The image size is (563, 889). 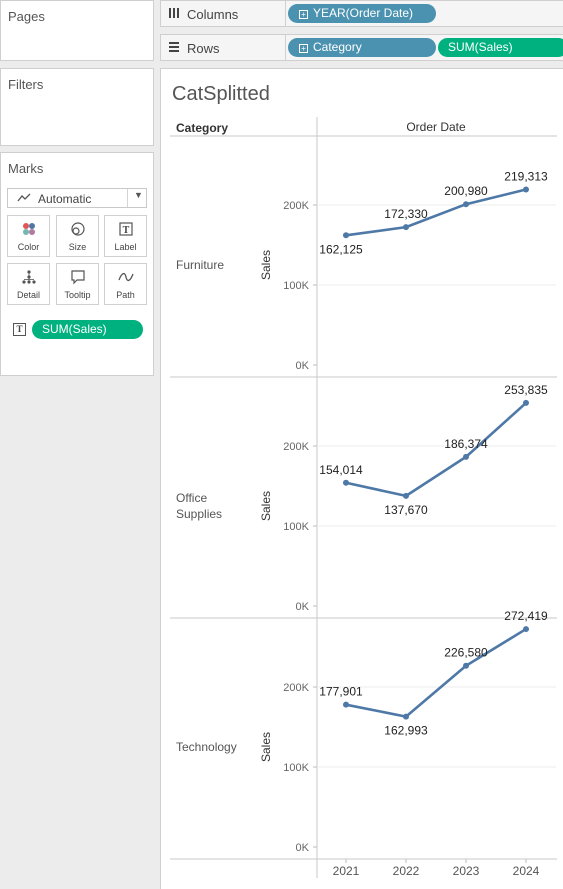 What do you see at coordinates (526, 390) in the screenshot?
I see `data-label: 253,835` at bounding box center [526, 390].